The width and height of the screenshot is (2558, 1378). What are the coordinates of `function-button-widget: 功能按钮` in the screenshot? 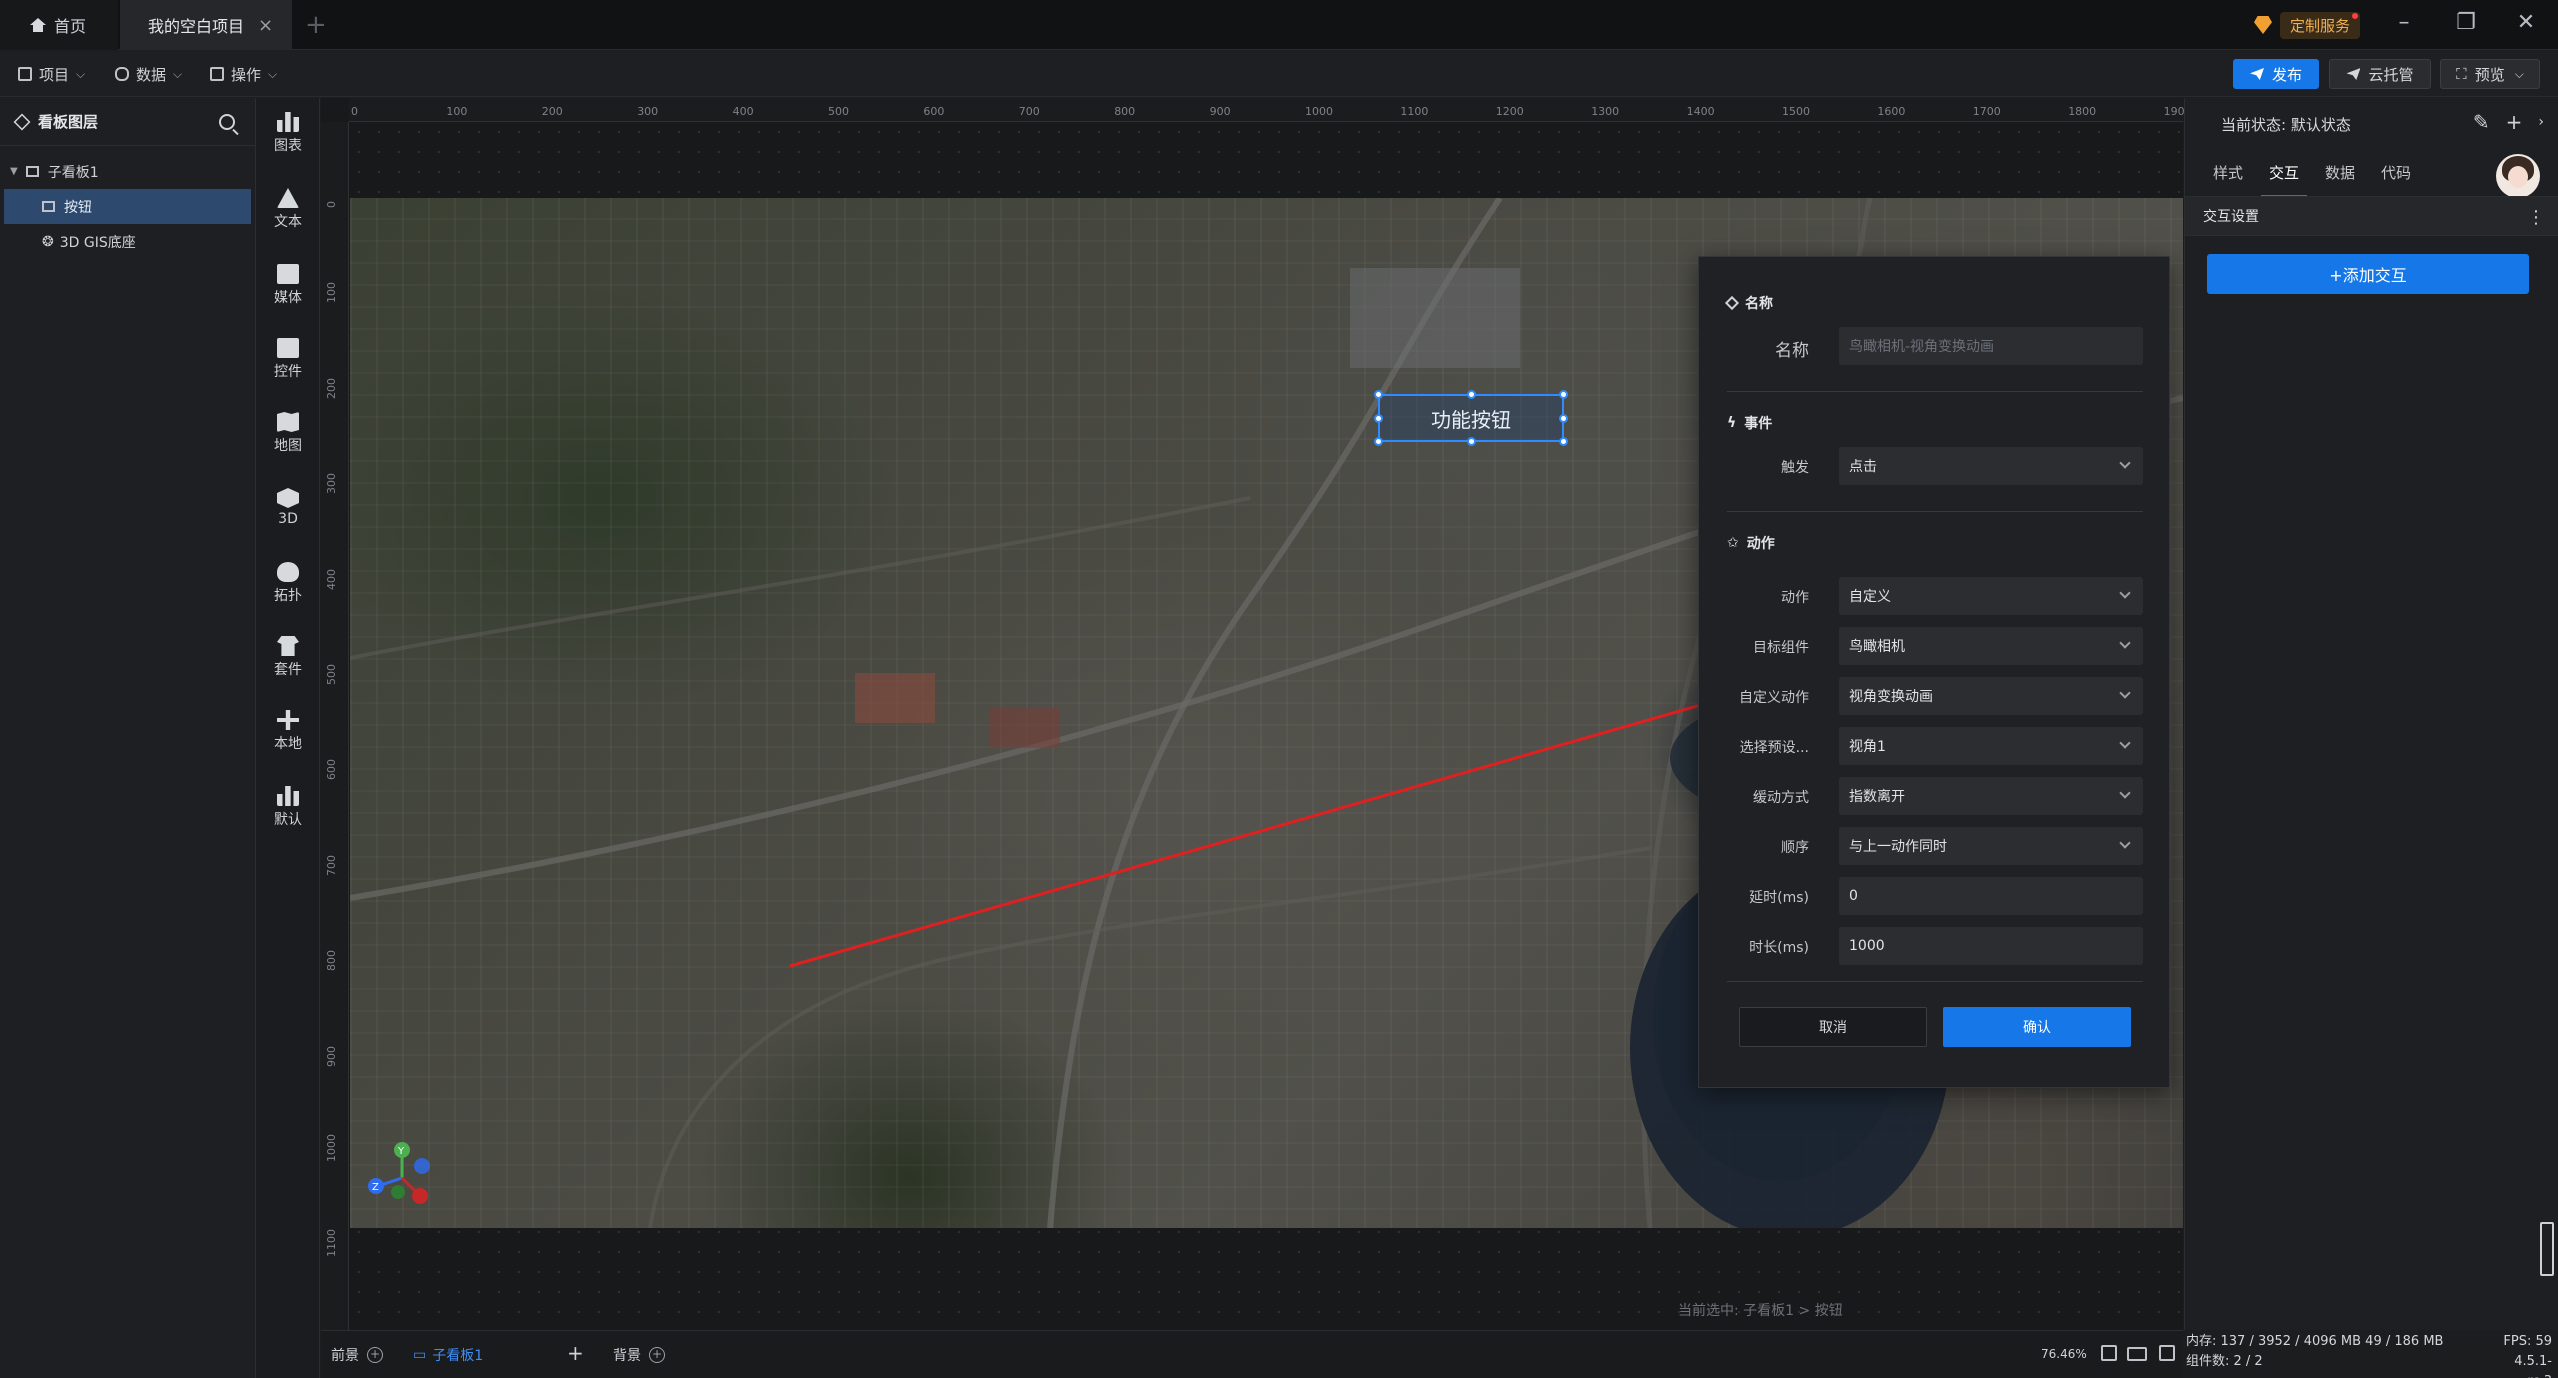 It's located at (1471, 418).